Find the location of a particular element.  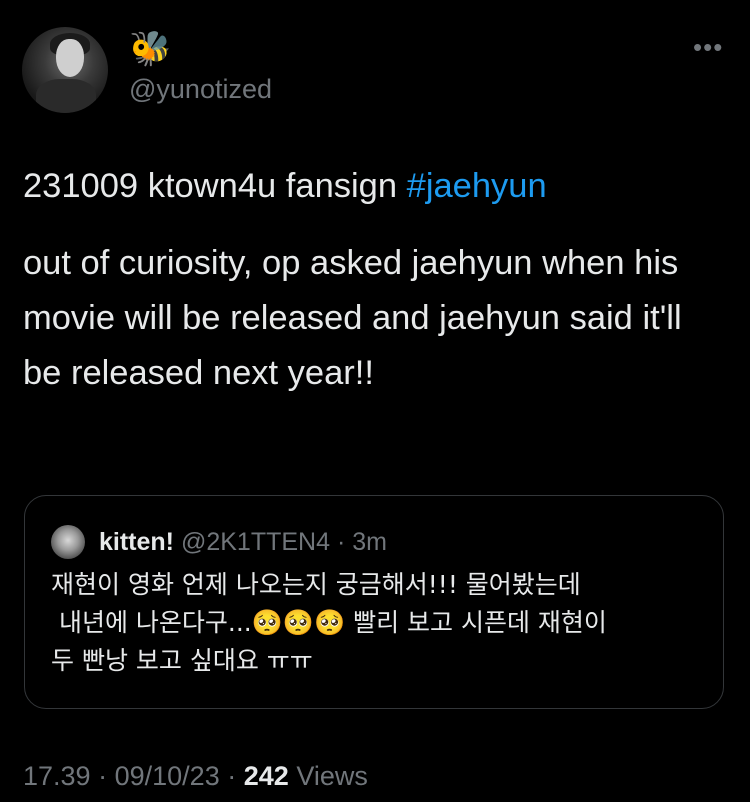

quoted-text-line: 내년에 나온다구...🥺🥺🥺 빨리 보고 시픈데 재현이 is located at coordinates (329, 622).